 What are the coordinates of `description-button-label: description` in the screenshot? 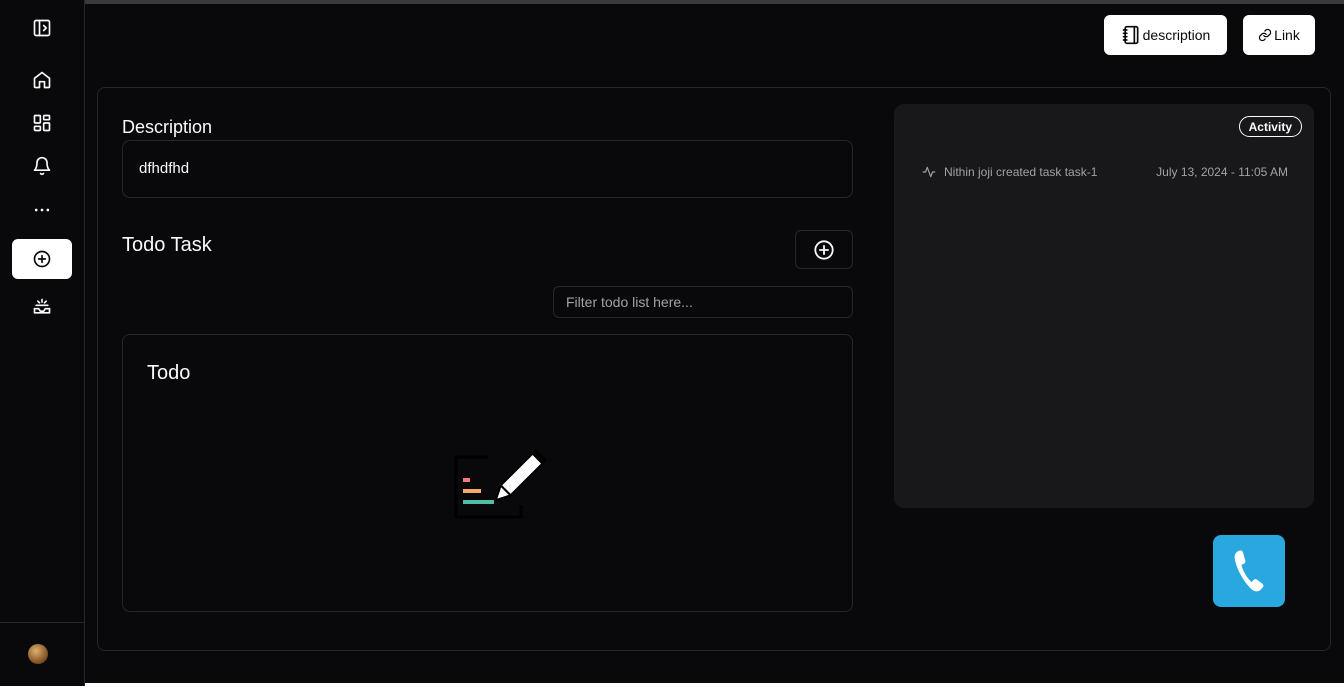 It's located at (1176, 35).